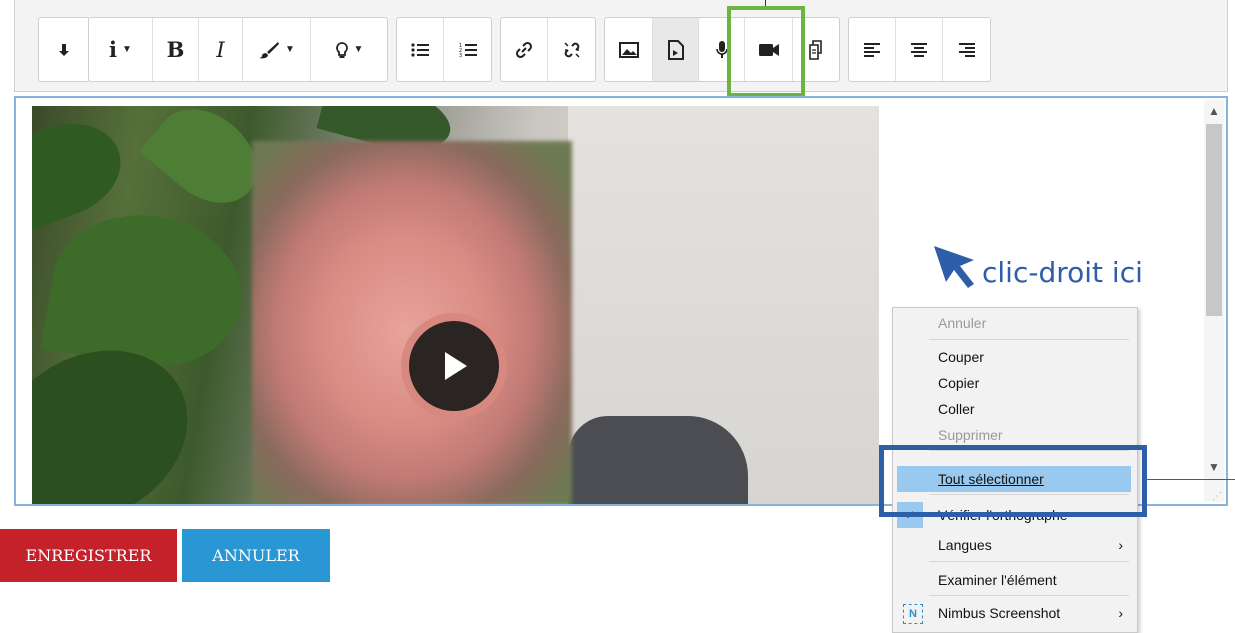 Image resolution: width=1235 pixels, height=633 pixels. Describe the element at coordinates (962, 323) in the screenshot. I see `menu-item-label: Annuler` at that location.